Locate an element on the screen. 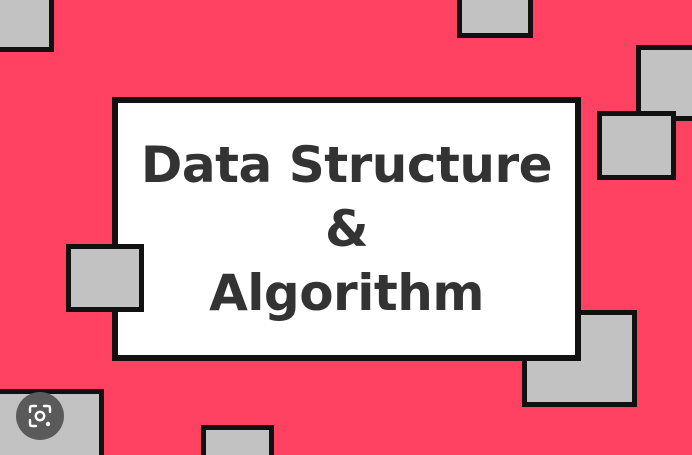 The height and width of the screenshot is (455, 692). decorative-square-right-upper is located at coordinates (664, 83).